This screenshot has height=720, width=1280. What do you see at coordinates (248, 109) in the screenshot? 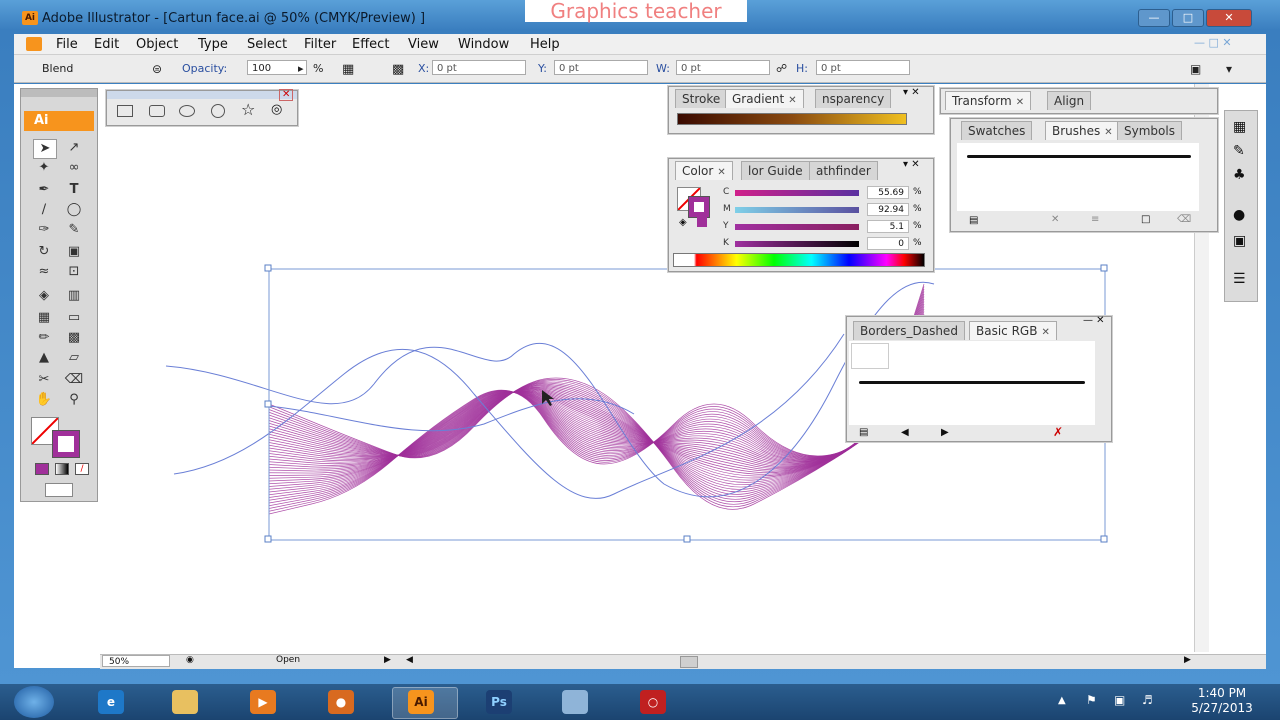
I see `star-tool-icon: ☆` at bounding box center [248, 109].